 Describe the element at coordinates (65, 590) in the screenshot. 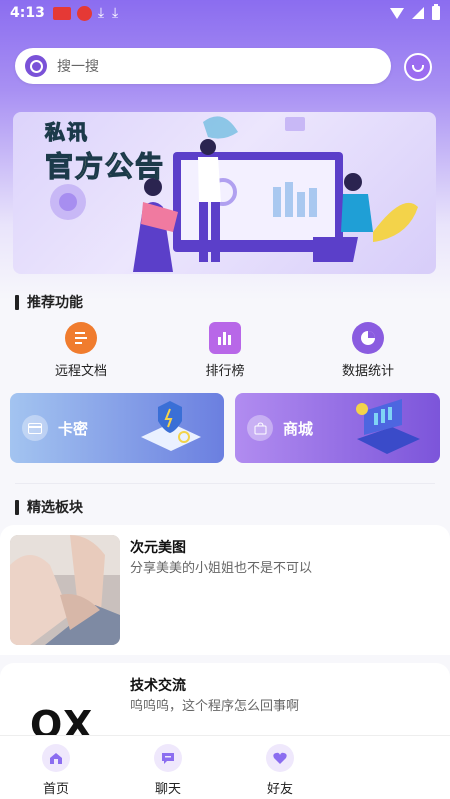

I see `thumbnail-image` at that location.